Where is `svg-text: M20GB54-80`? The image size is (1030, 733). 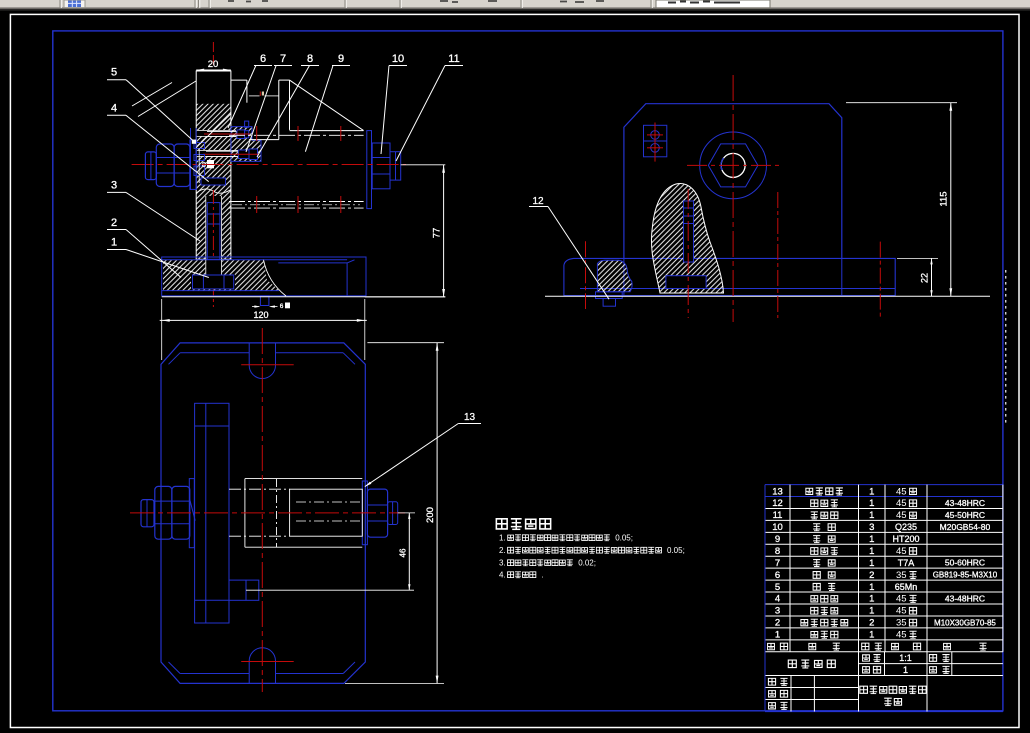 svg-text: M20GB54-80 is located at coordinates (965, 527).